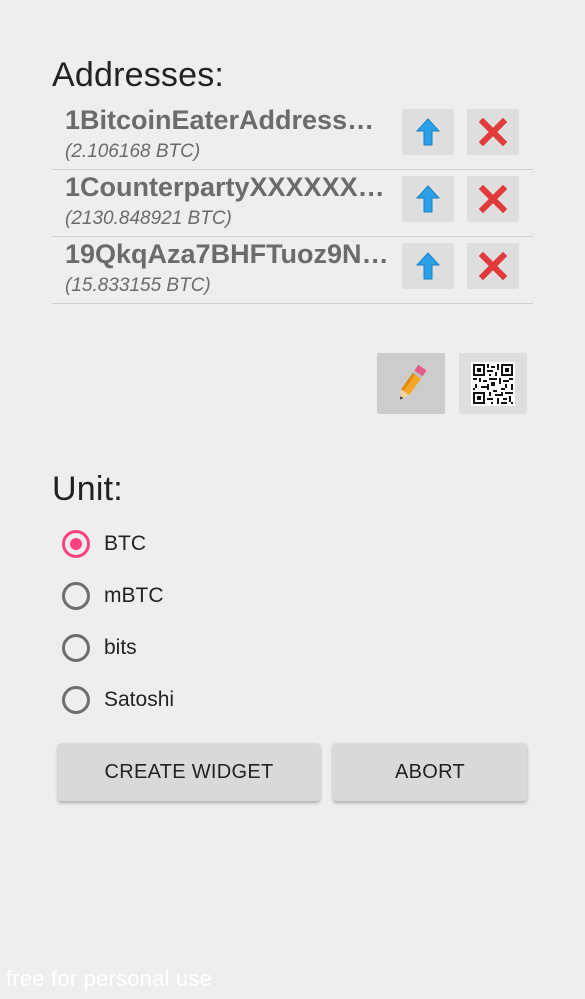 This screenshot has height=999, width=585. Describe the element at coordinates (125, 543) in the screenshot. I see `unit-option-label: BTC` at that location.